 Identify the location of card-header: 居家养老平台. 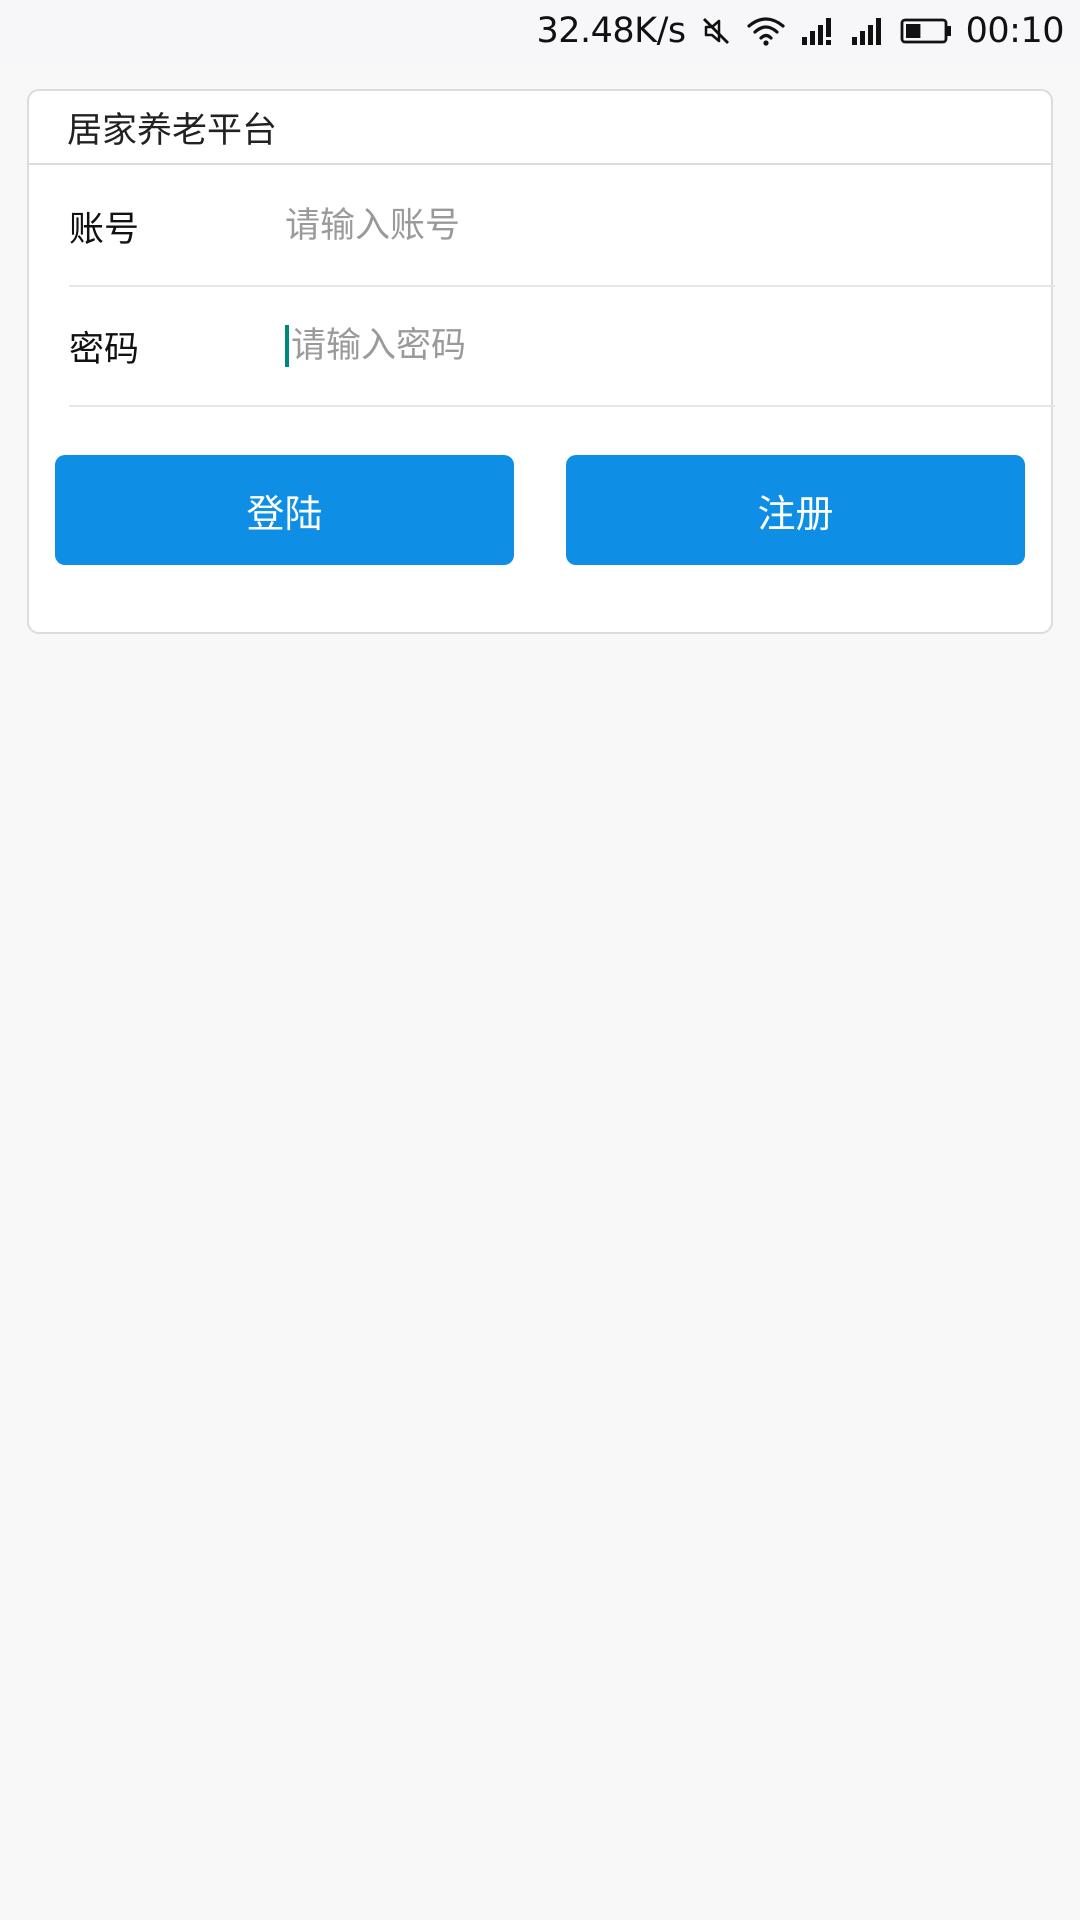
(540, 128).